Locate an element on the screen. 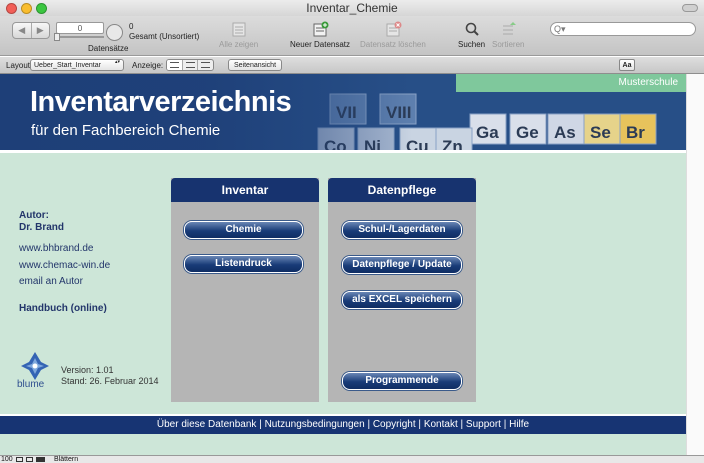 This screenshot has width=704, height=463. record-count: 0 is located at coordinates (131, 26).